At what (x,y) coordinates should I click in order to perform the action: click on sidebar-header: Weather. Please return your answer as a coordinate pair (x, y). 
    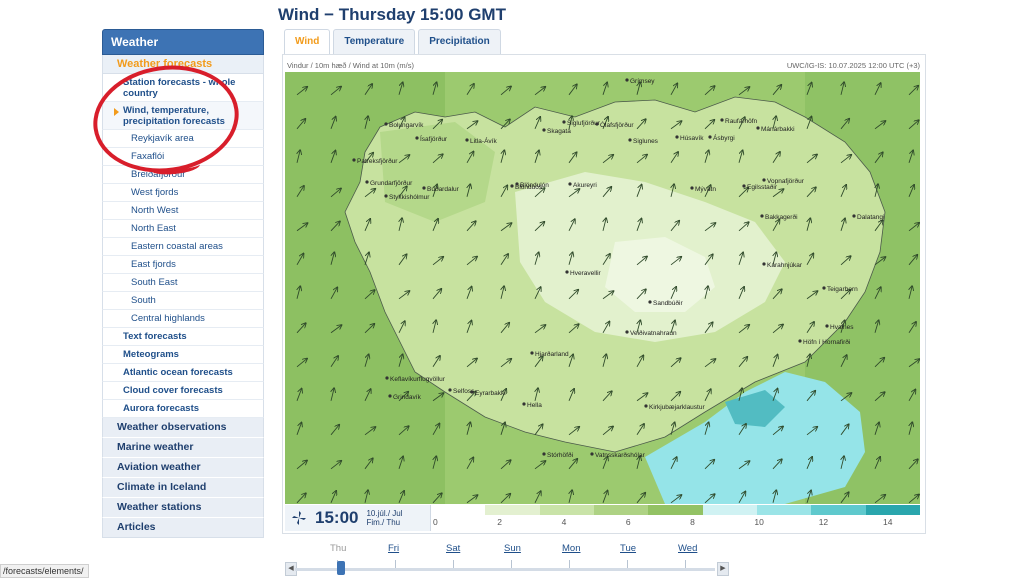
    Looking at the image, I should click on (183, 42).